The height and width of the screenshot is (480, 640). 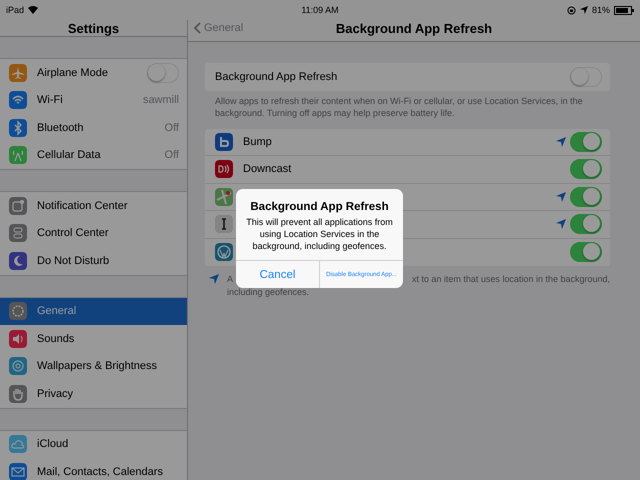 What do you see at coordinates (414, 28) in the screenshot?
I see `page-title: Background App Refresh` at bounding box center [414, 28].